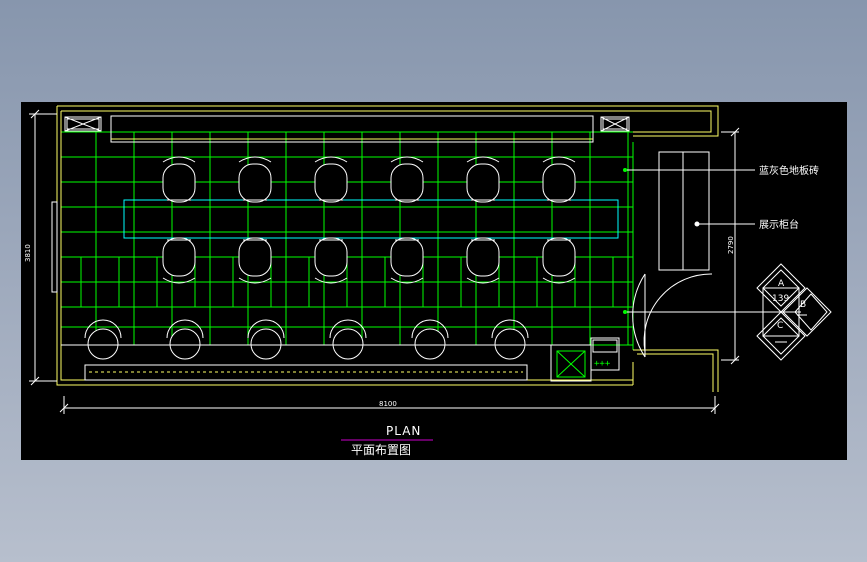 Image resolution: width=867 pixels, height=562 pixels. I want to click on floor-tile-label: 蓝灰色地板砖, so click(789, 170).